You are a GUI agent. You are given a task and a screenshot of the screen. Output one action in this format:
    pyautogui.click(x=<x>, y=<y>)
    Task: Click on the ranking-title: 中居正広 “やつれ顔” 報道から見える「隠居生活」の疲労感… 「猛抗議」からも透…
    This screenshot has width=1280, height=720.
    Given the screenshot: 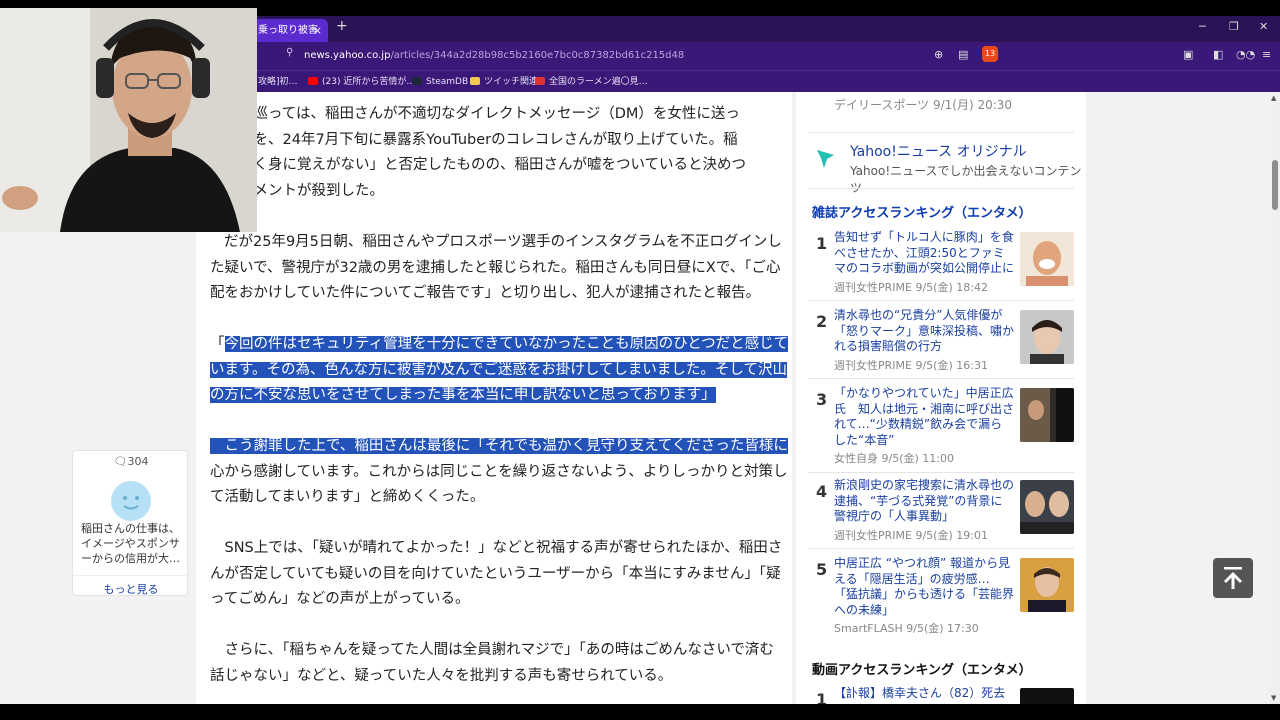 What is the action you would take?
    pyautogui.click(x=924, y=587)
    